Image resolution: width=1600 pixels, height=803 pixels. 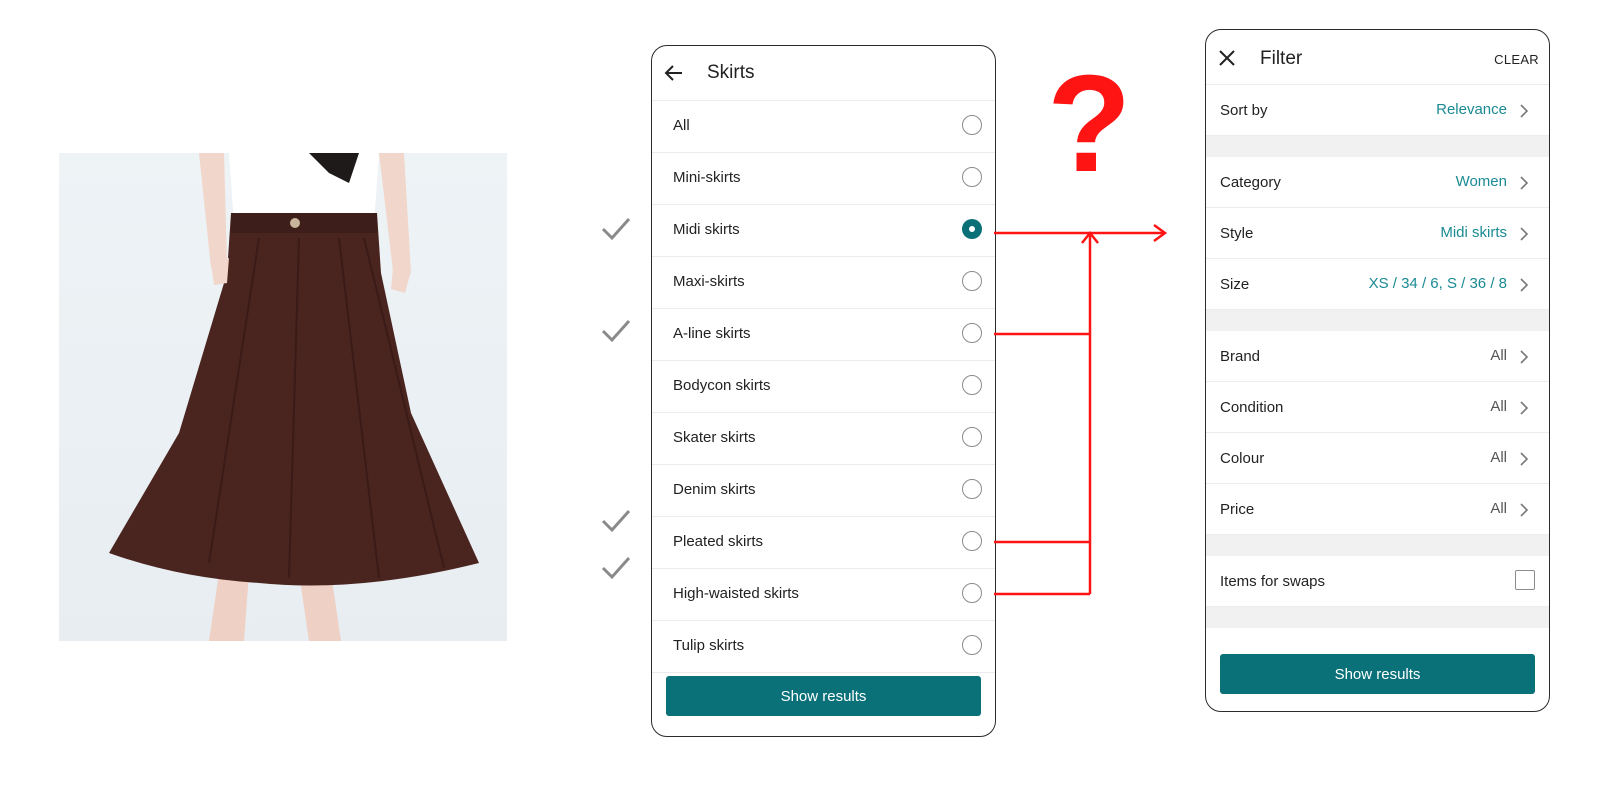 I want to click on list-item: High-waisted skirts, so click(x=823, y=595).